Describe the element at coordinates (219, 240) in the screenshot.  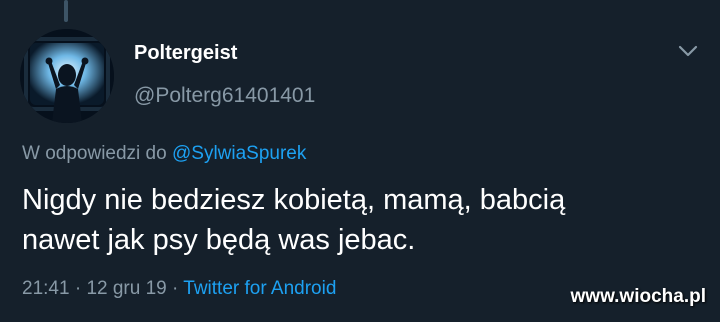
I see `tweet-text-line-2: nawet jak psy będą was jebac.` at that location.